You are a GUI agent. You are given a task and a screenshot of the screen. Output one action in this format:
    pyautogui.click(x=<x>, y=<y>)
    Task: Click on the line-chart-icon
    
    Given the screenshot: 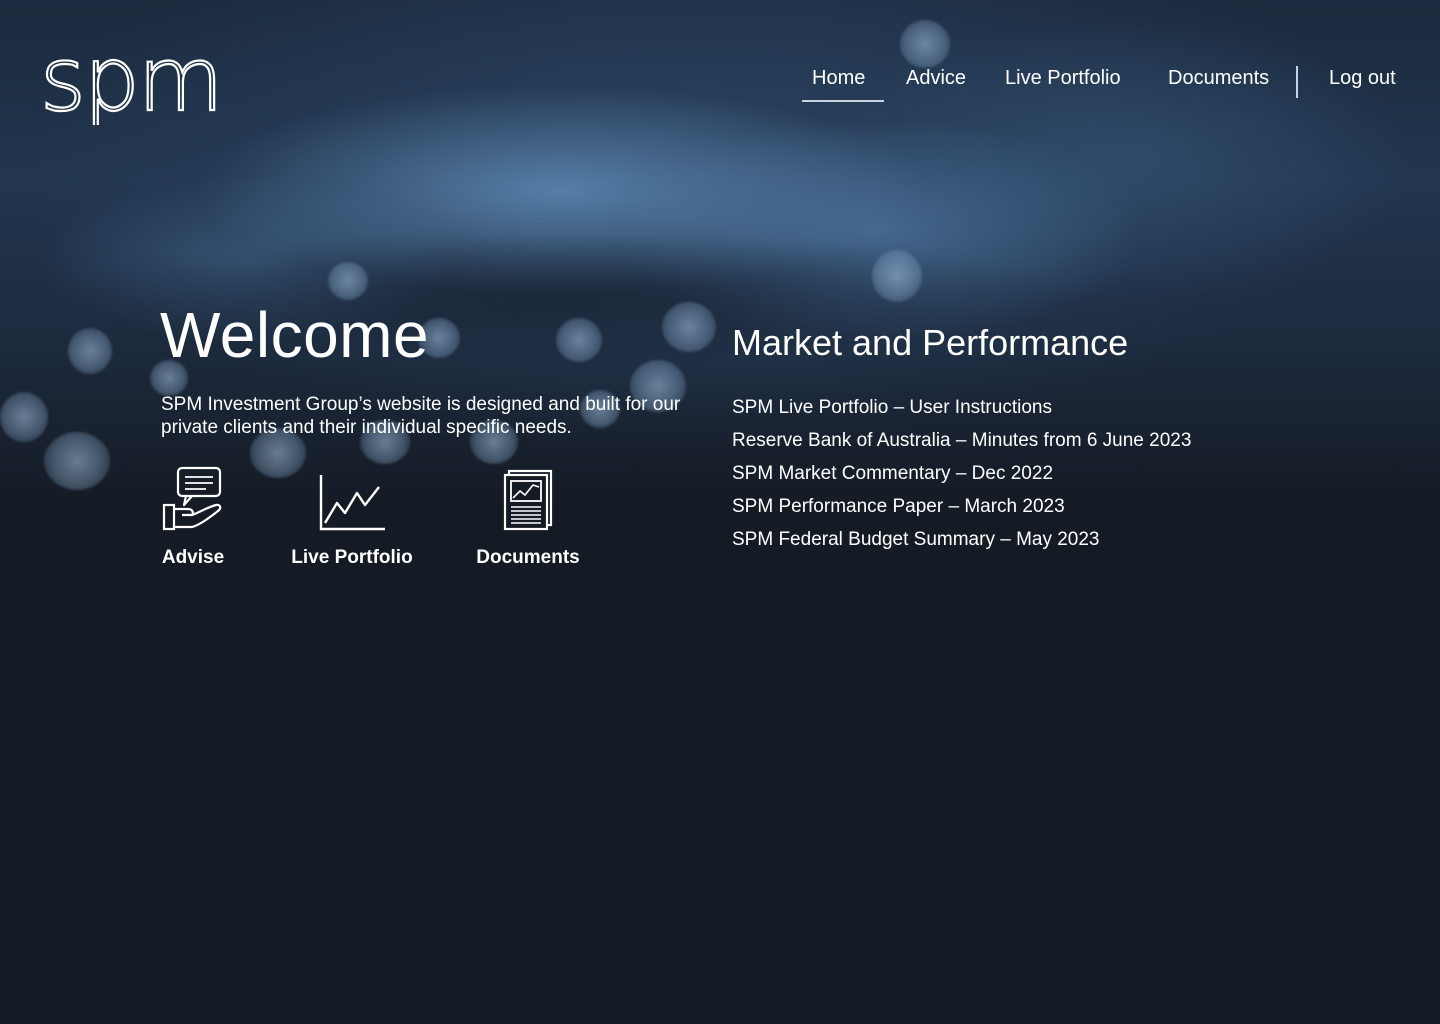 What is the action you would take?
    pyautogui.click(x=352, y=503)
    